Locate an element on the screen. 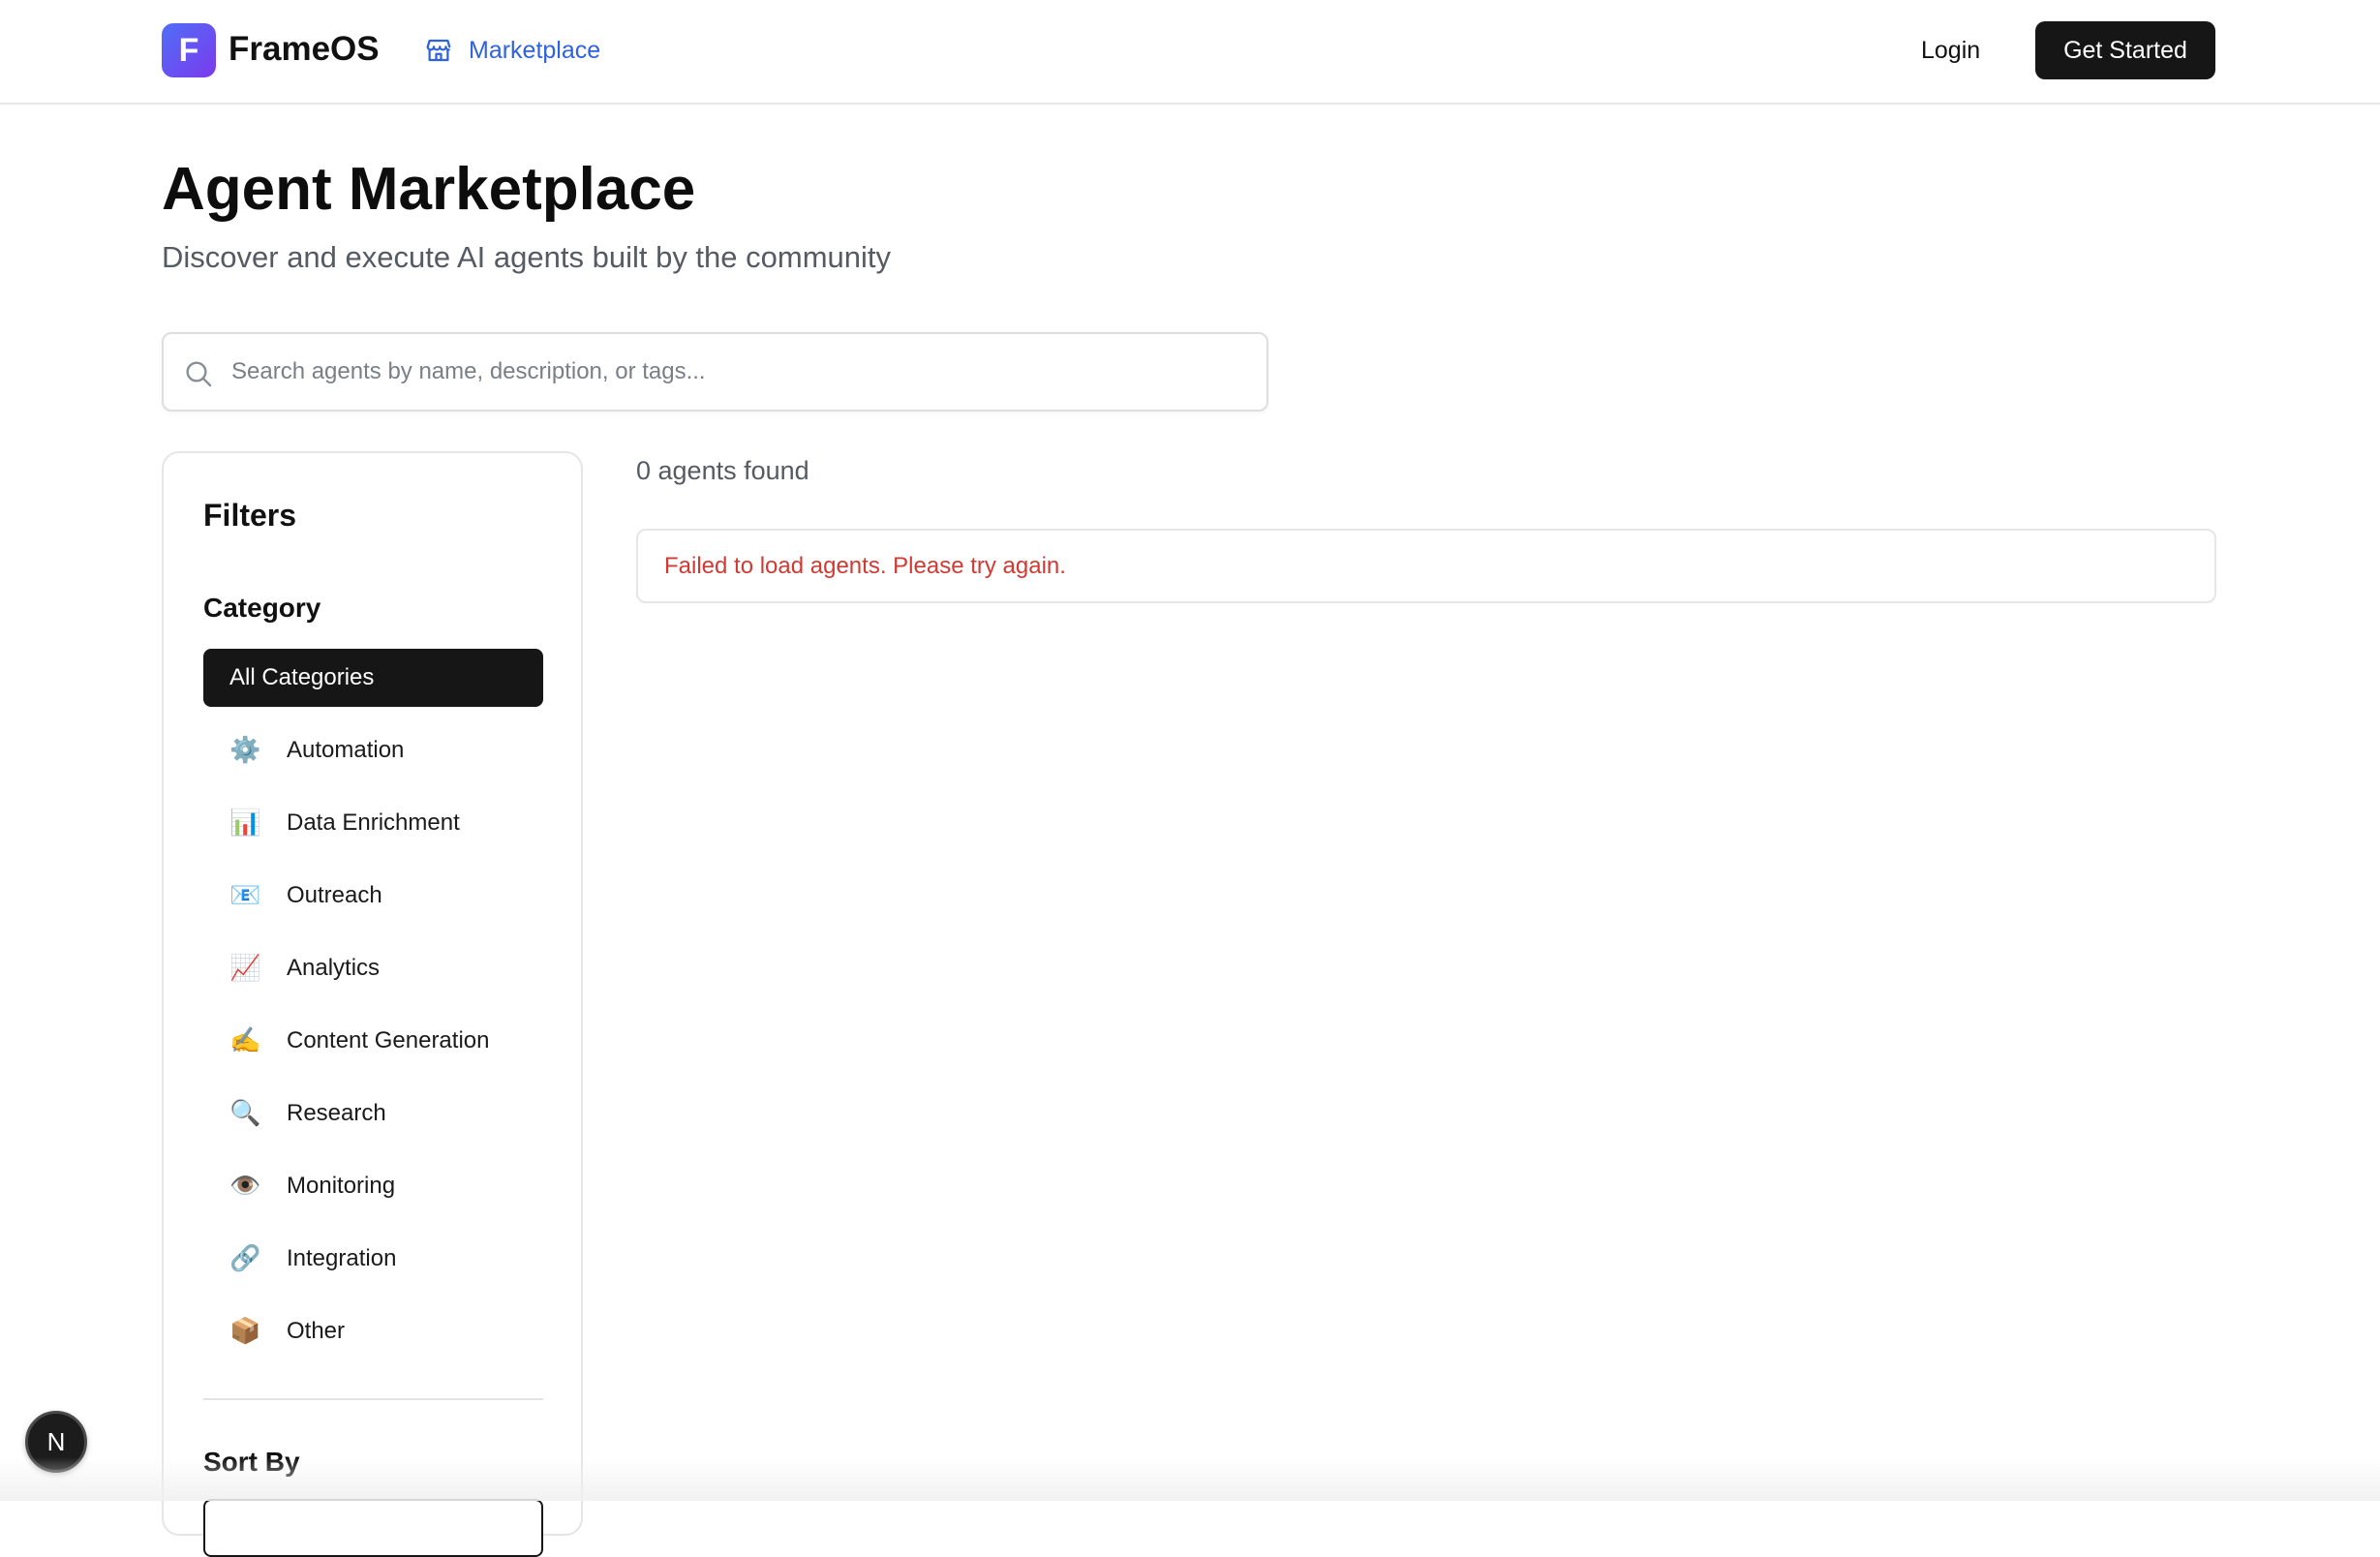 The height and width of the screenshot is (1557, 2380). gear-icon: ⚙️ is located at coordinates (245, 750).